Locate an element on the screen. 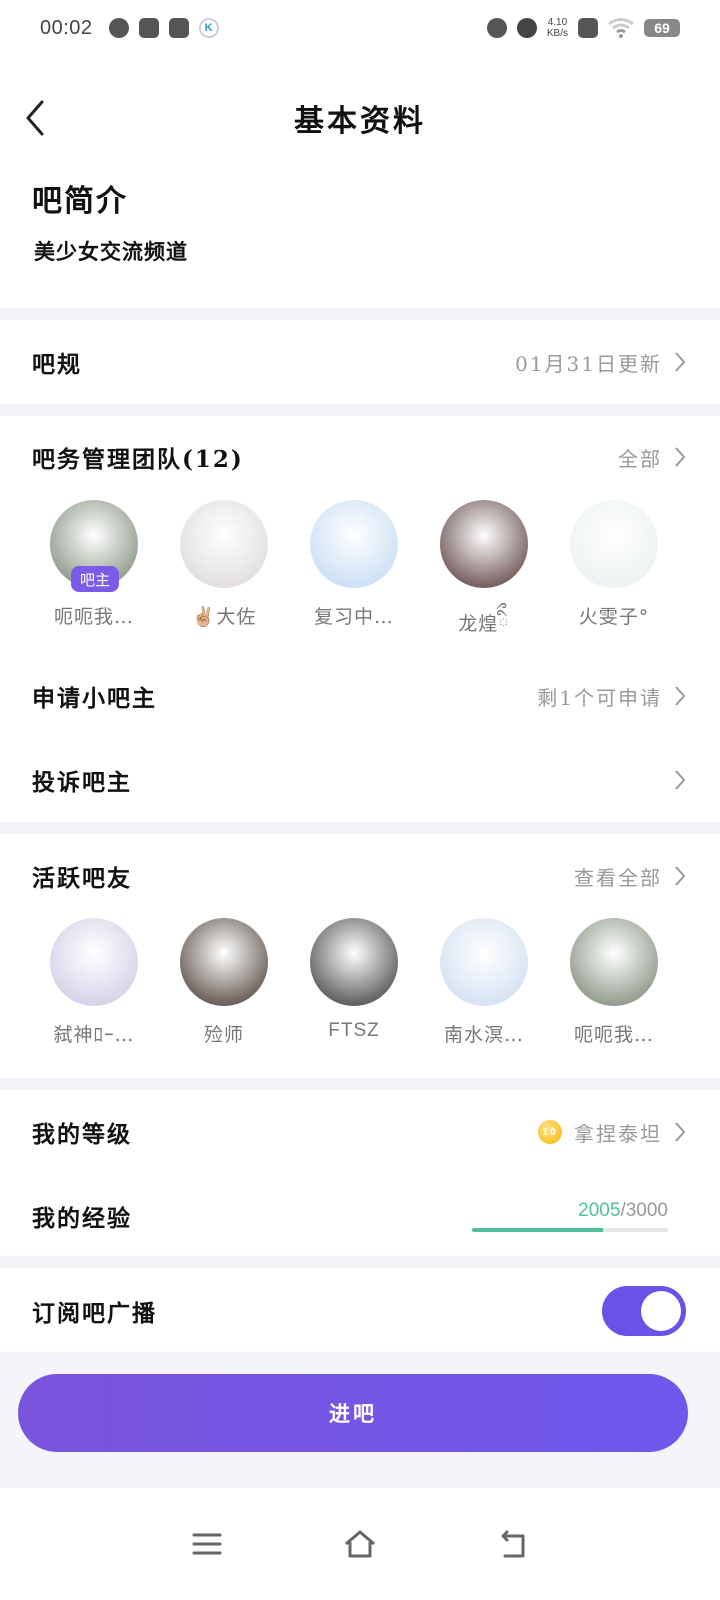 This screenshot has width=720, height=1600. moon-icon is located at coordinates (526, 28).